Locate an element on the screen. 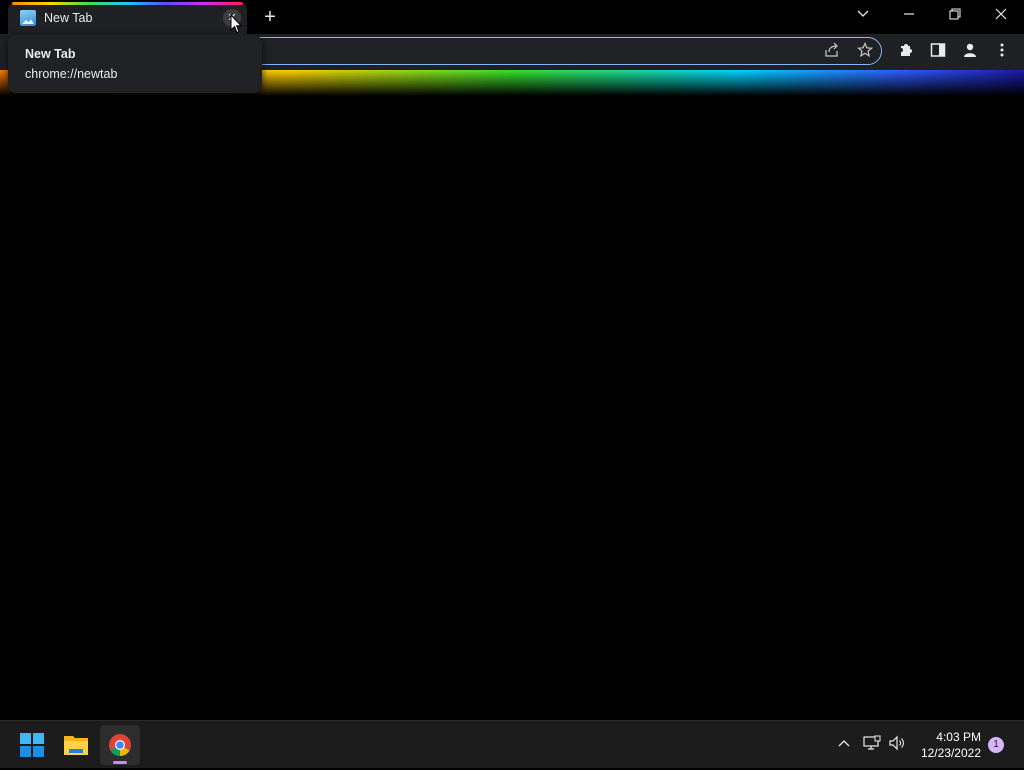 The width and height of the screenshot is (1024, 770). restore-button is located at coordinates (955, 15).